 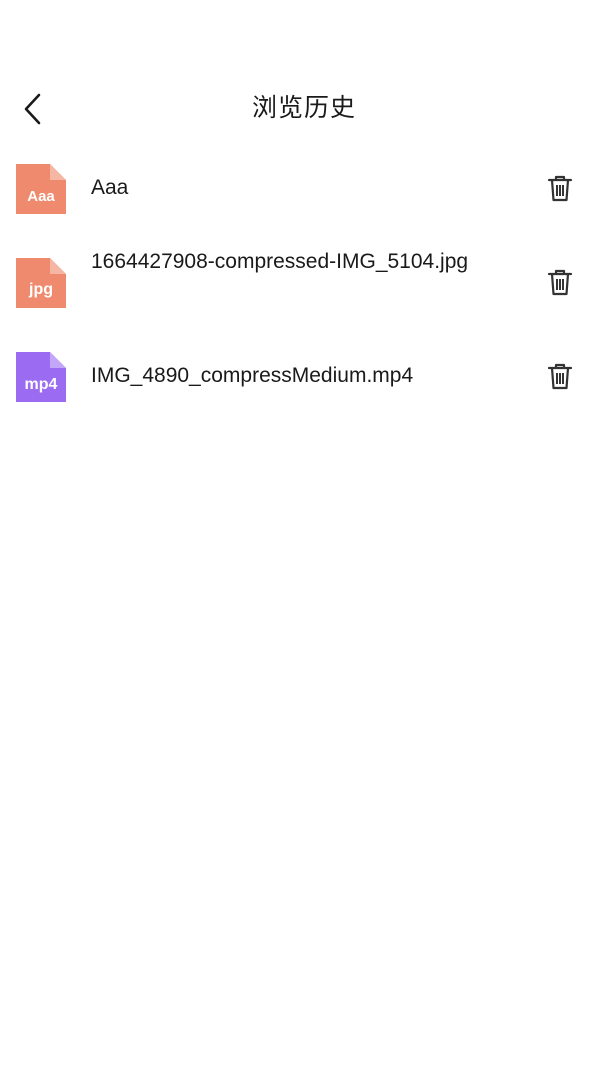 What do you see at coordinates (110, 187) in the screenshot?
I see `file-name: Aaa` at bounding box center [110, 187].